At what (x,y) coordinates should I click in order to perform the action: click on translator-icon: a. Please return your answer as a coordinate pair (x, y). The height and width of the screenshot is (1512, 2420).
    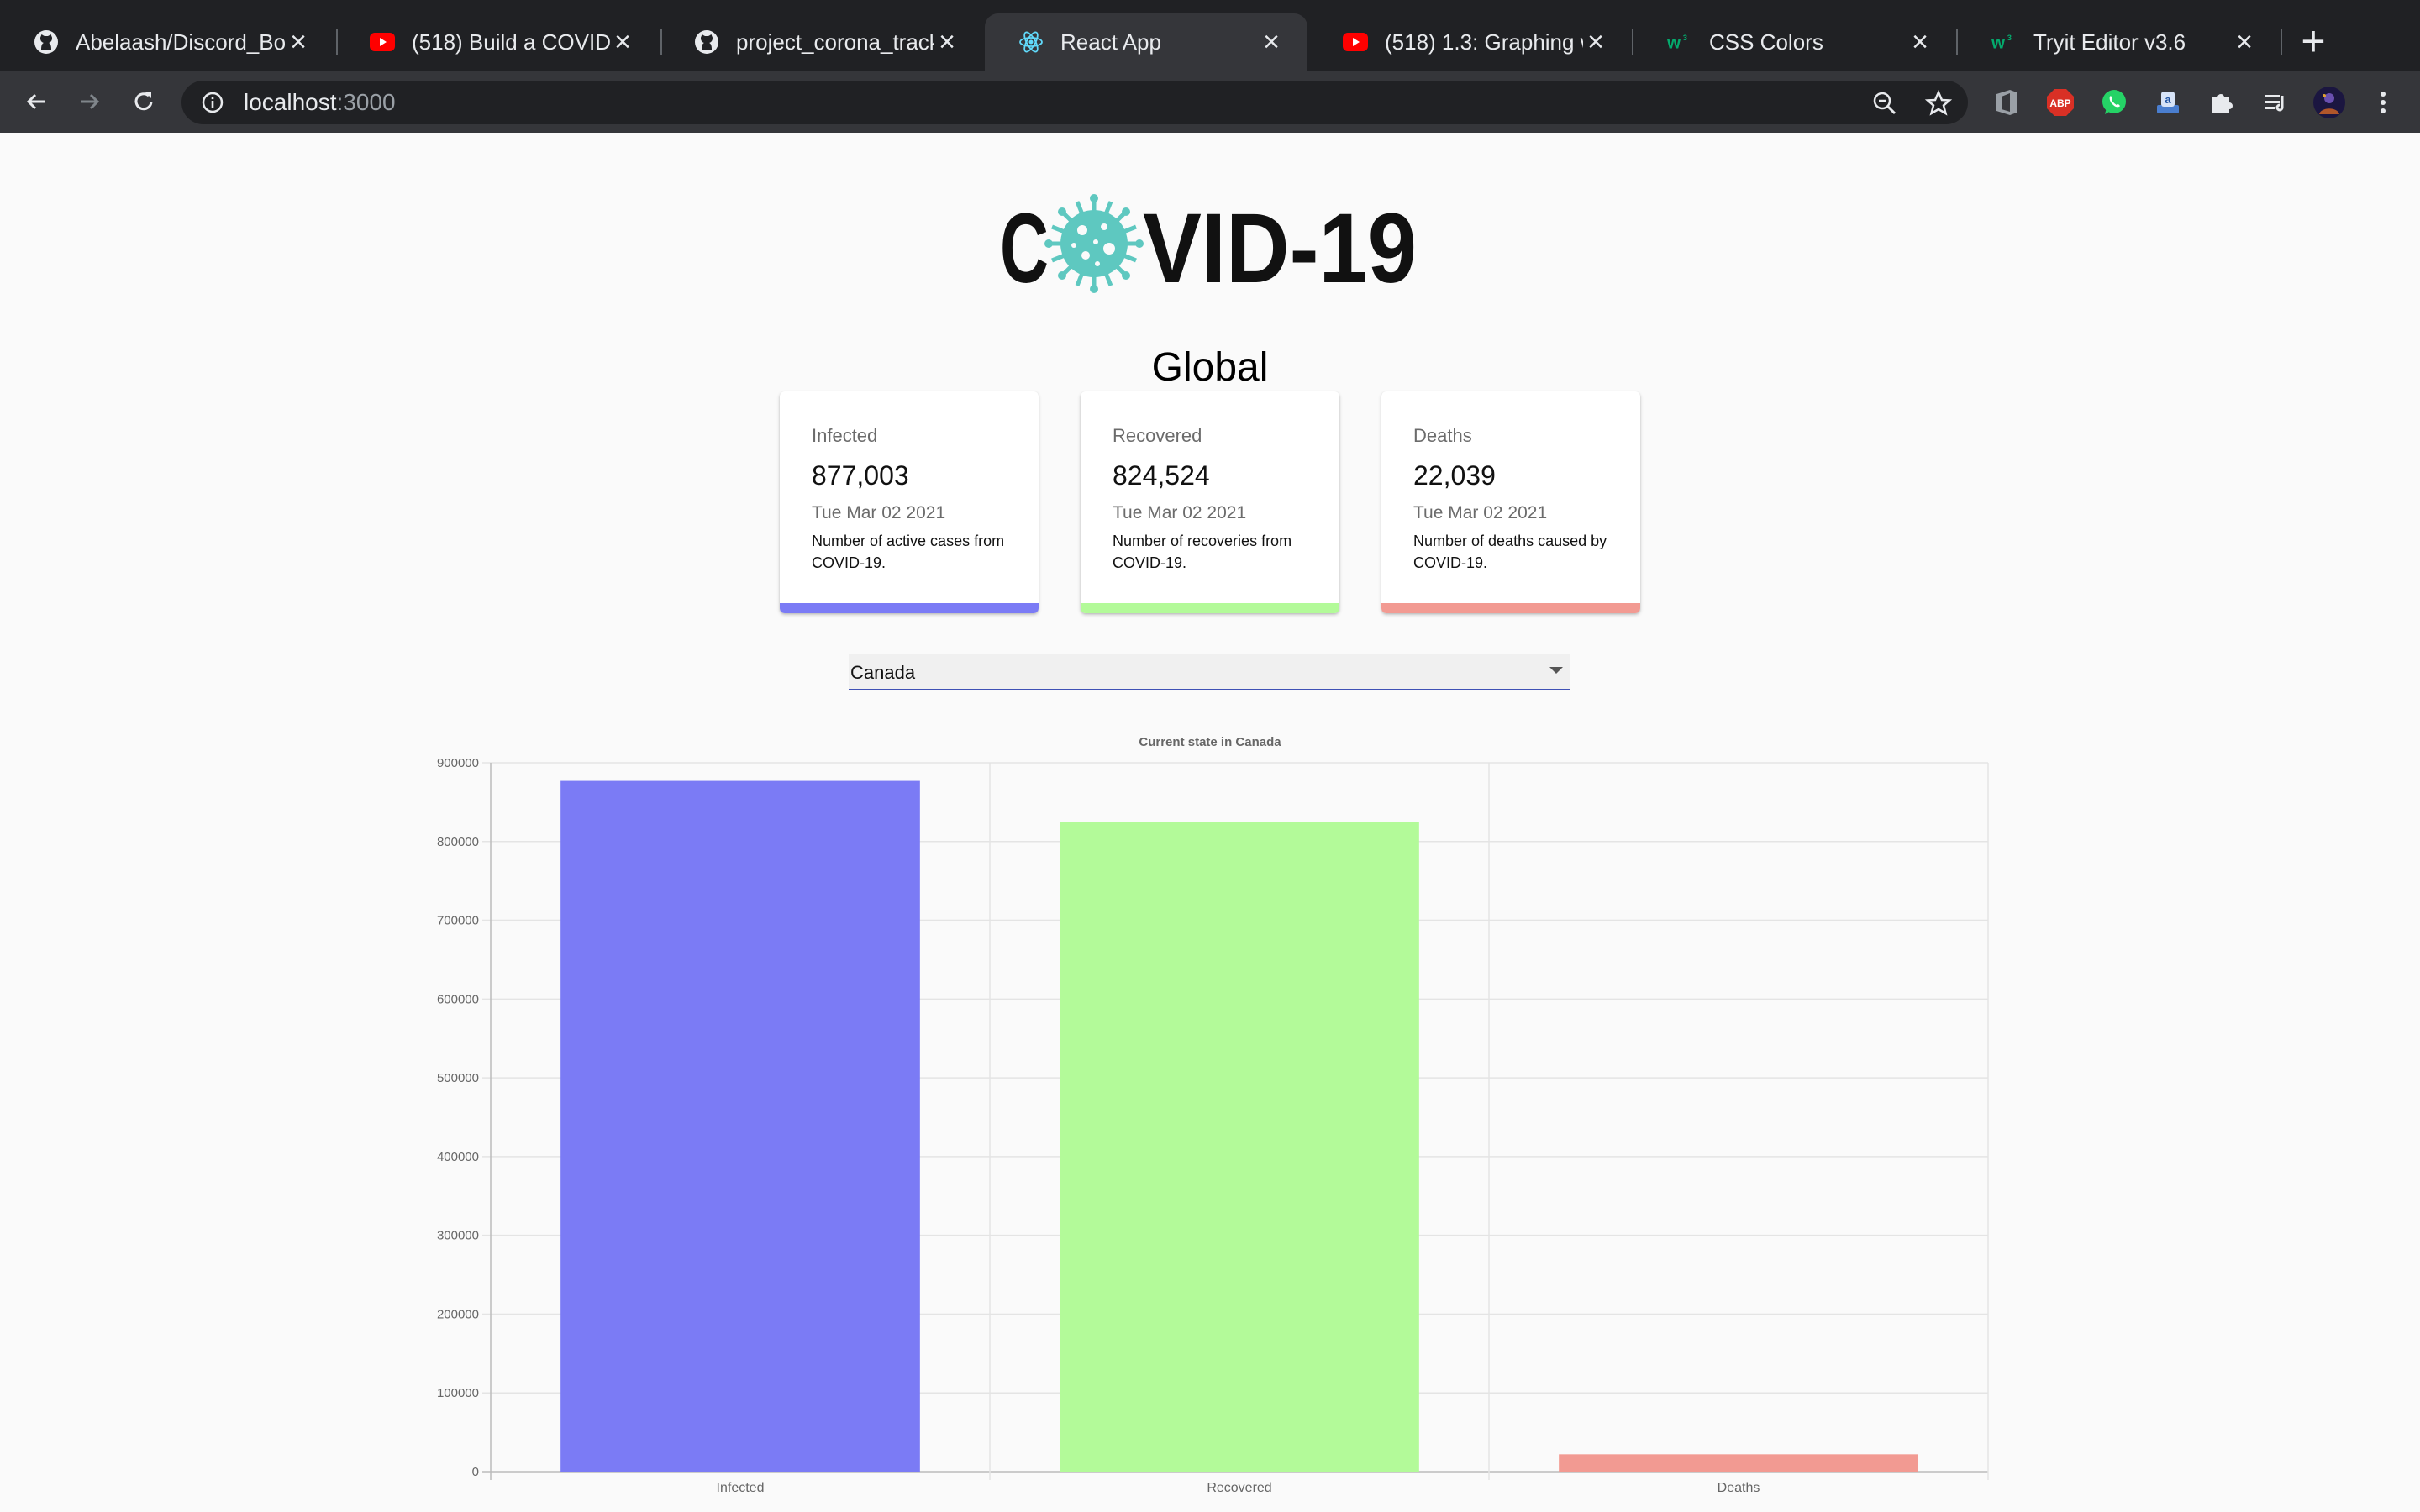
    Looking at the image, I should click on (2168, 102).